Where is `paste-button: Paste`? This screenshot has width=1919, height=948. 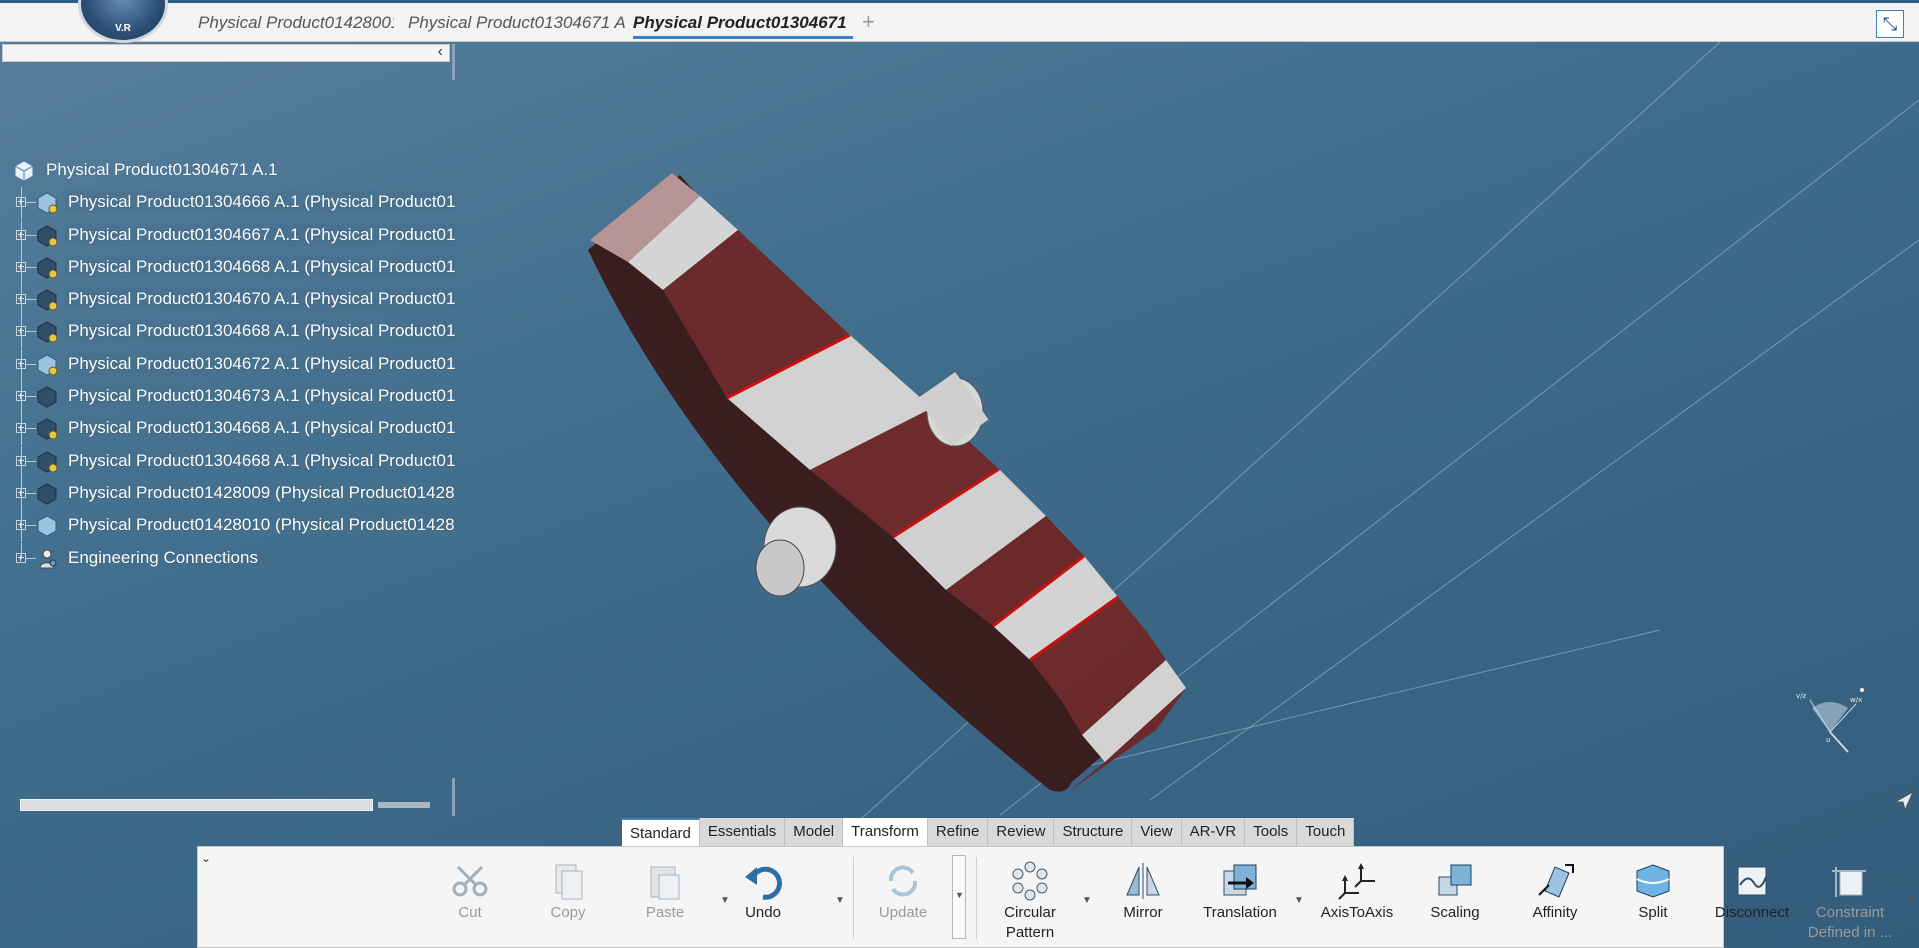 paste-button: Paste is located at coordinates (665, 898).